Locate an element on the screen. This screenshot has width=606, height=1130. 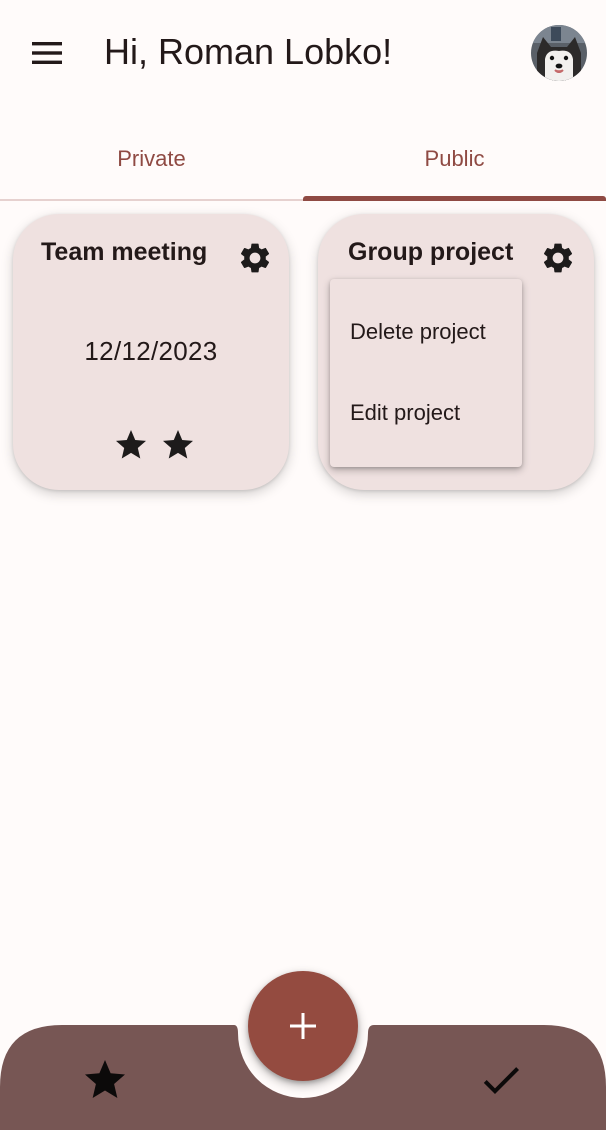
tab-private-label: Private is located at coordinates (151, 158).